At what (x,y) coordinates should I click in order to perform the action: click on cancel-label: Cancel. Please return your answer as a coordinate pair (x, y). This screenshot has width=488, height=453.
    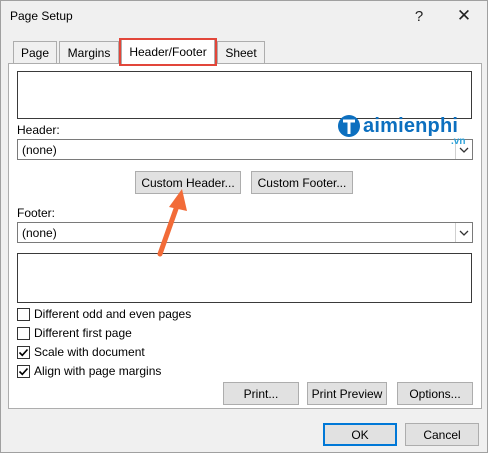
    Looking at the image, I should click on (442, 434).